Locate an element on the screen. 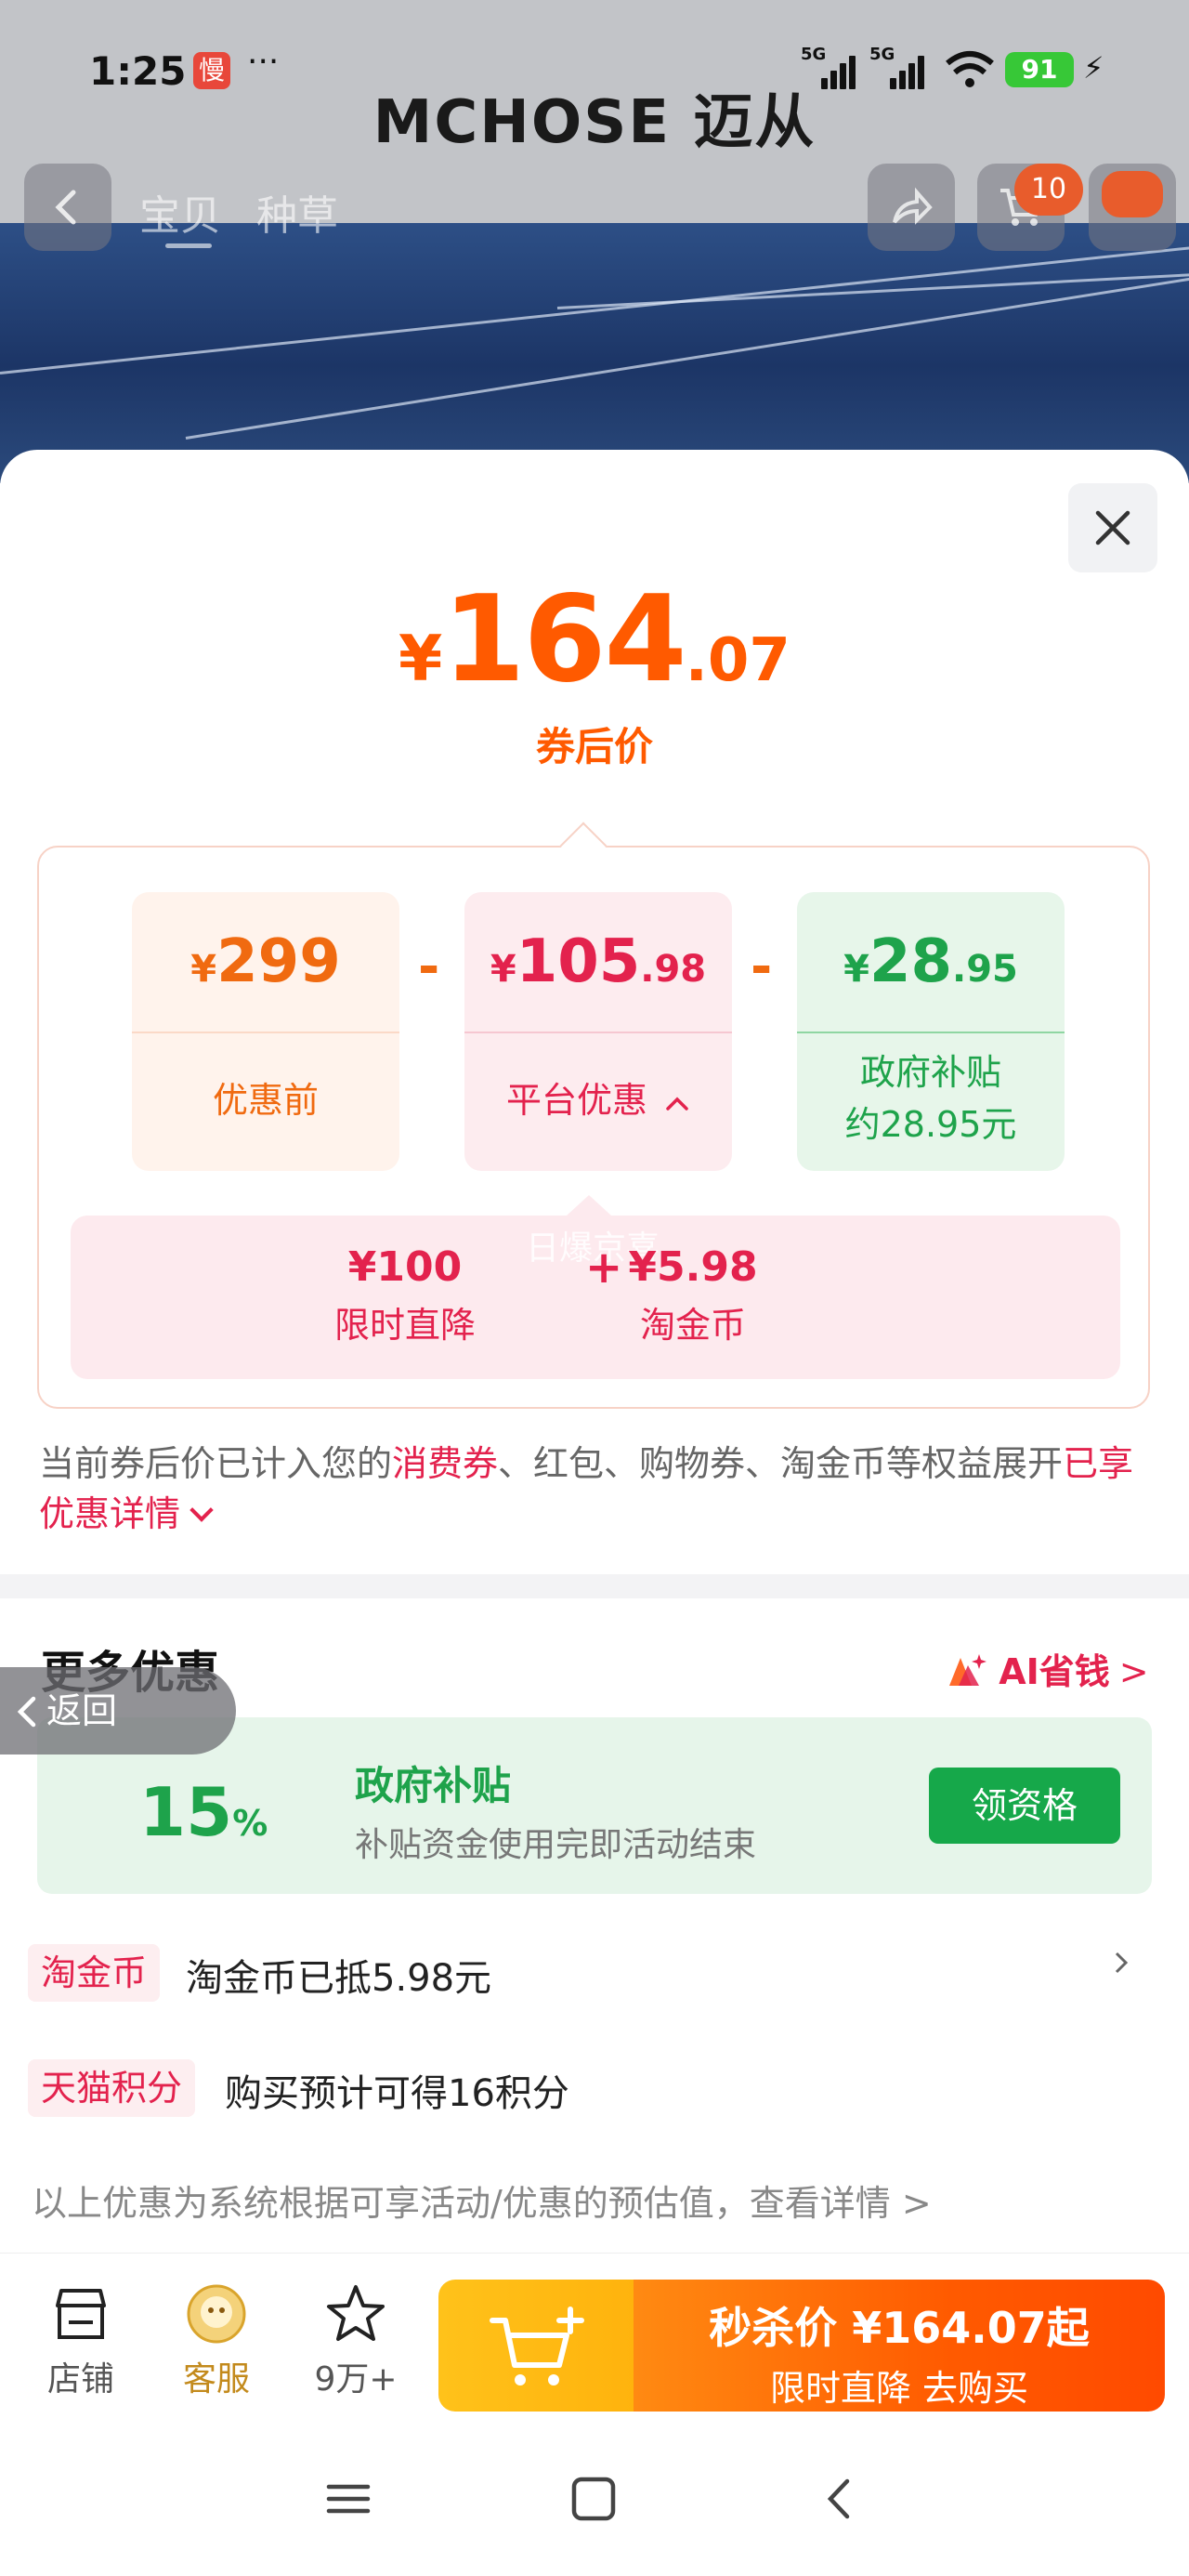 Image resolution: width=1189 pixels, height=2576 pixels. original-price-card: ¥299 优惠前 is located at coordinates (265, 1031).